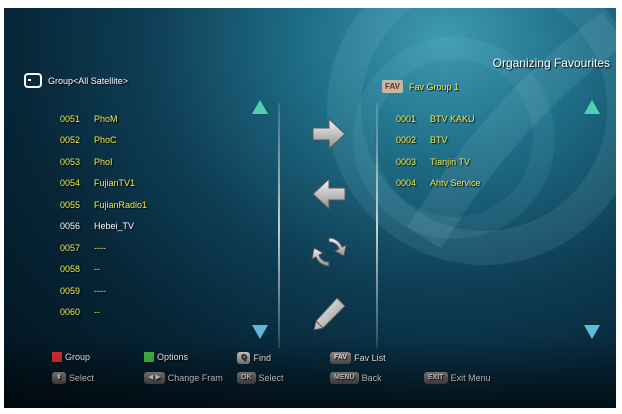 The image size is (622, 414). I want to click on footer-exit: EXIT Exit Menu, so click(457, 378).